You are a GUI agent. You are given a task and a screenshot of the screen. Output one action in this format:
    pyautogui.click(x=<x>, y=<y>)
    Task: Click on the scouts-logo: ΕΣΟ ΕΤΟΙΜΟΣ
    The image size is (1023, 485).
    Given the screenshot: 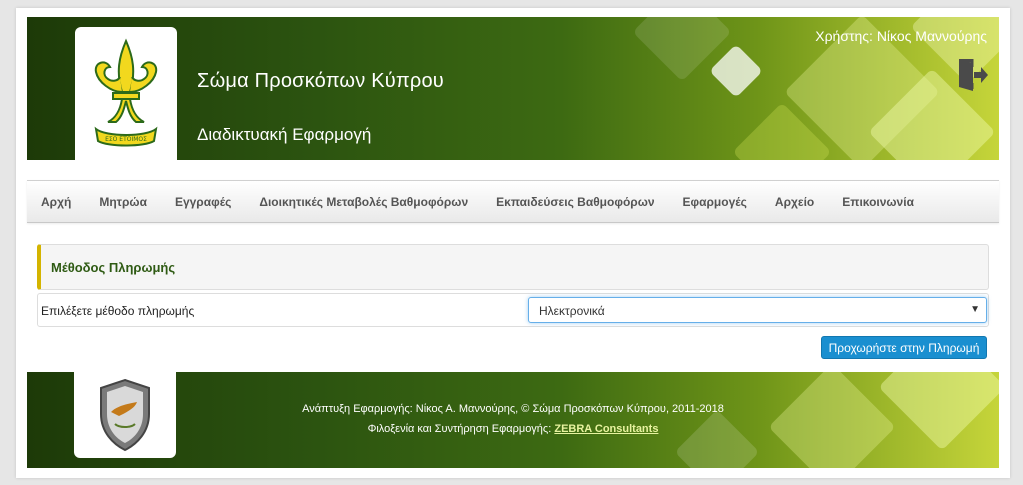 What is the action you would take?
    pyautogui.click(x=126, y=93)
    